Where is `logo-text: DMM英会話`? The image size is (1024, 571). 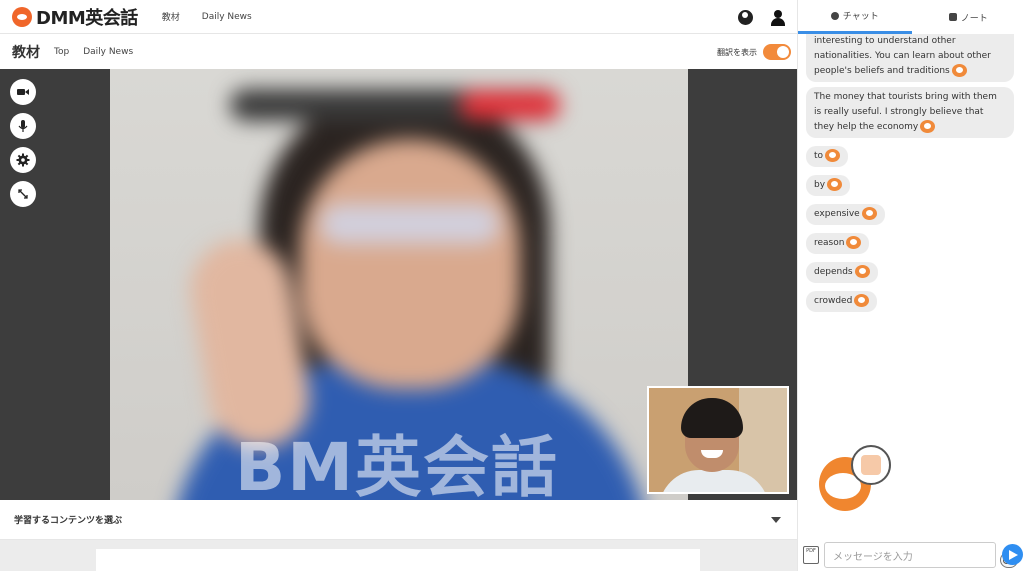
logo-text: DMM英会話 is located at coordinates (87, 18).